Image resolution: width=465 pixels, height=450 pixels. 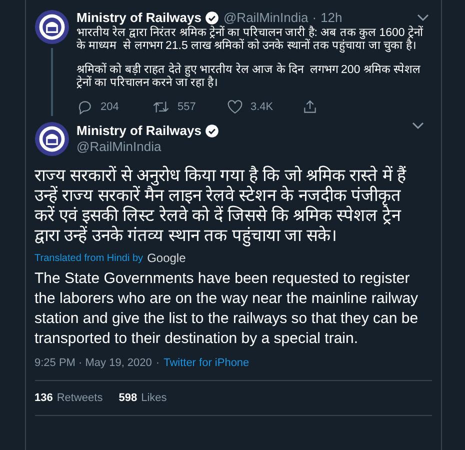 What do you see at coordinates (161, 107) in the screenshot?
I see `retweet-icon` at bounding box center [161, 107].